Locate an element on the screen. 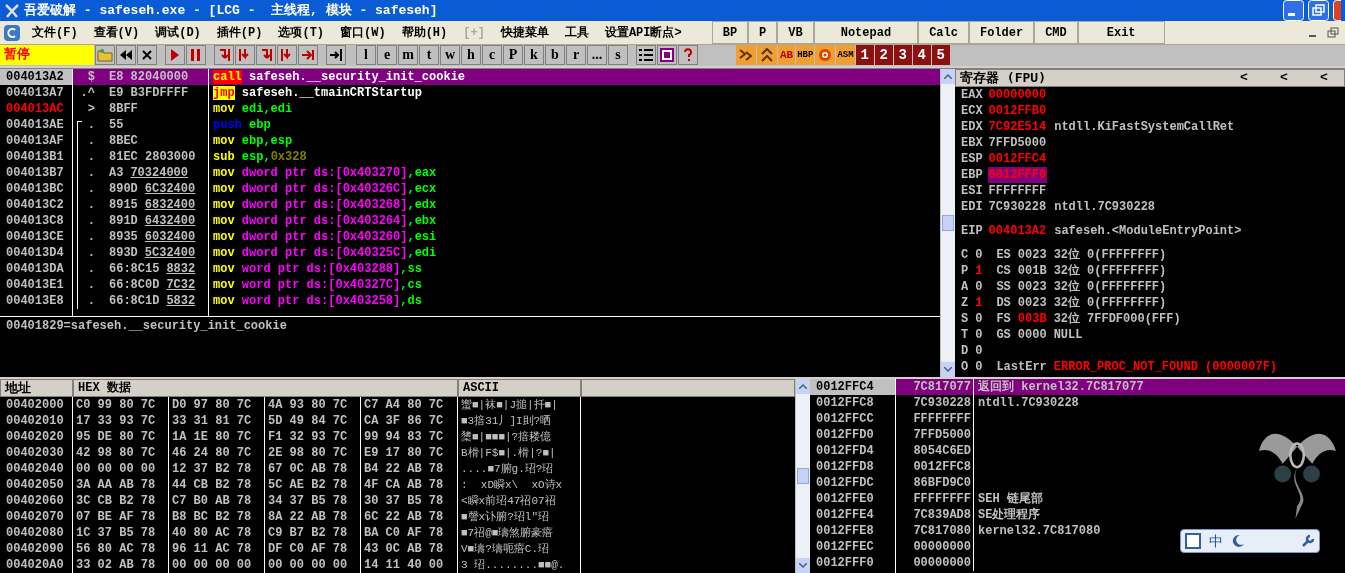 The width and height of the screenshot is (1345, 573). menu-item: 工具 is located at coordinates (576, 32).